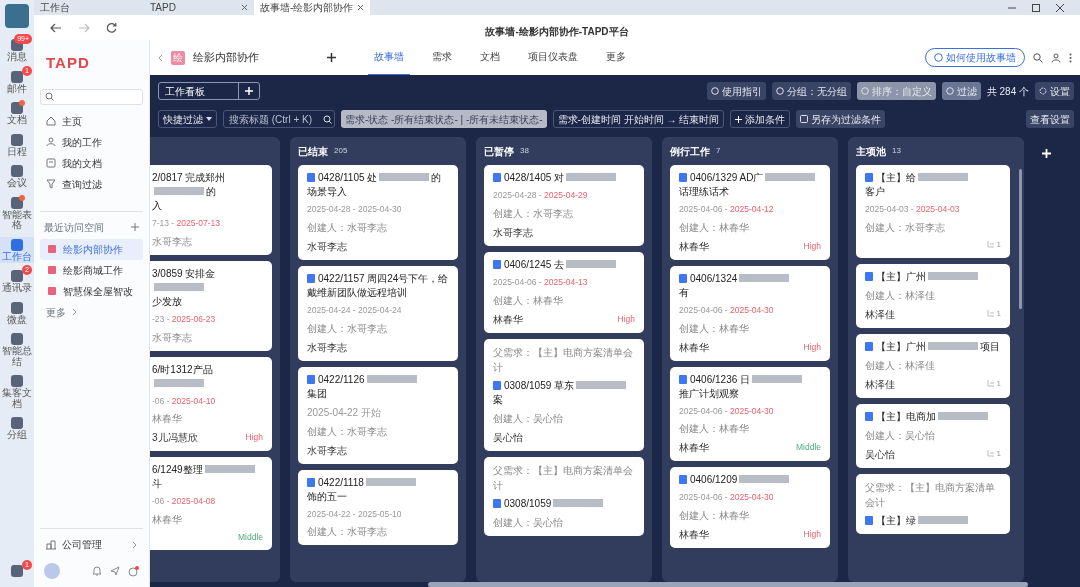  What do you see at coordinates (184, 401) in the screenshot?
I see `date-range: -06 - 2025-04-10` at bounding box center [184, 401].